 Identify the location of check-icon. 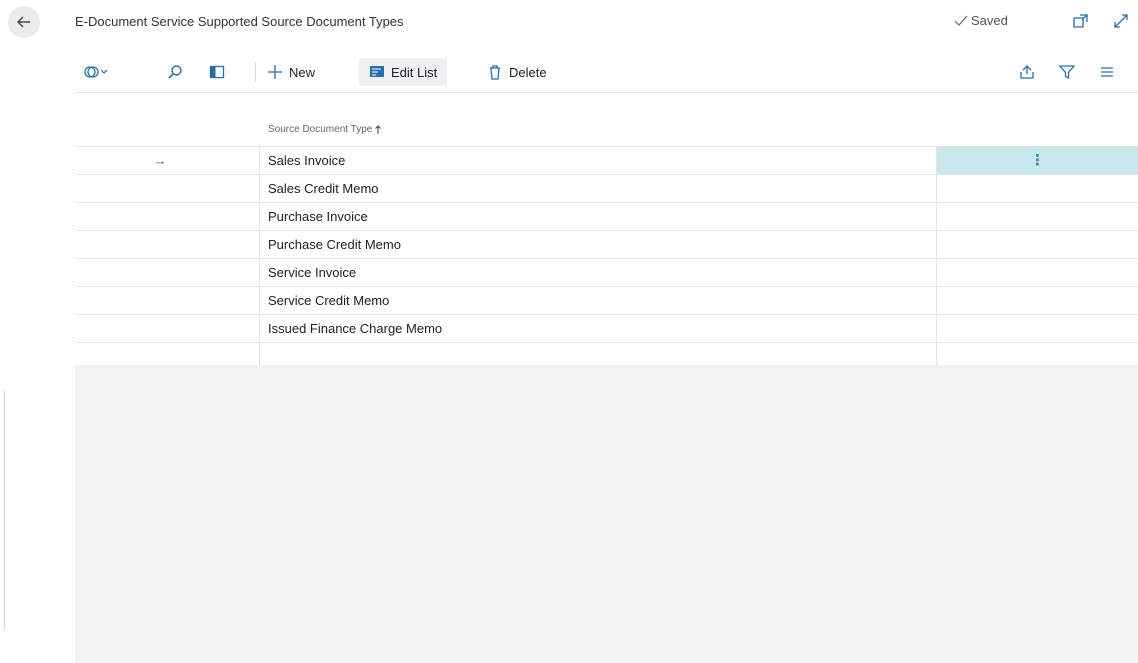
(961, 20).